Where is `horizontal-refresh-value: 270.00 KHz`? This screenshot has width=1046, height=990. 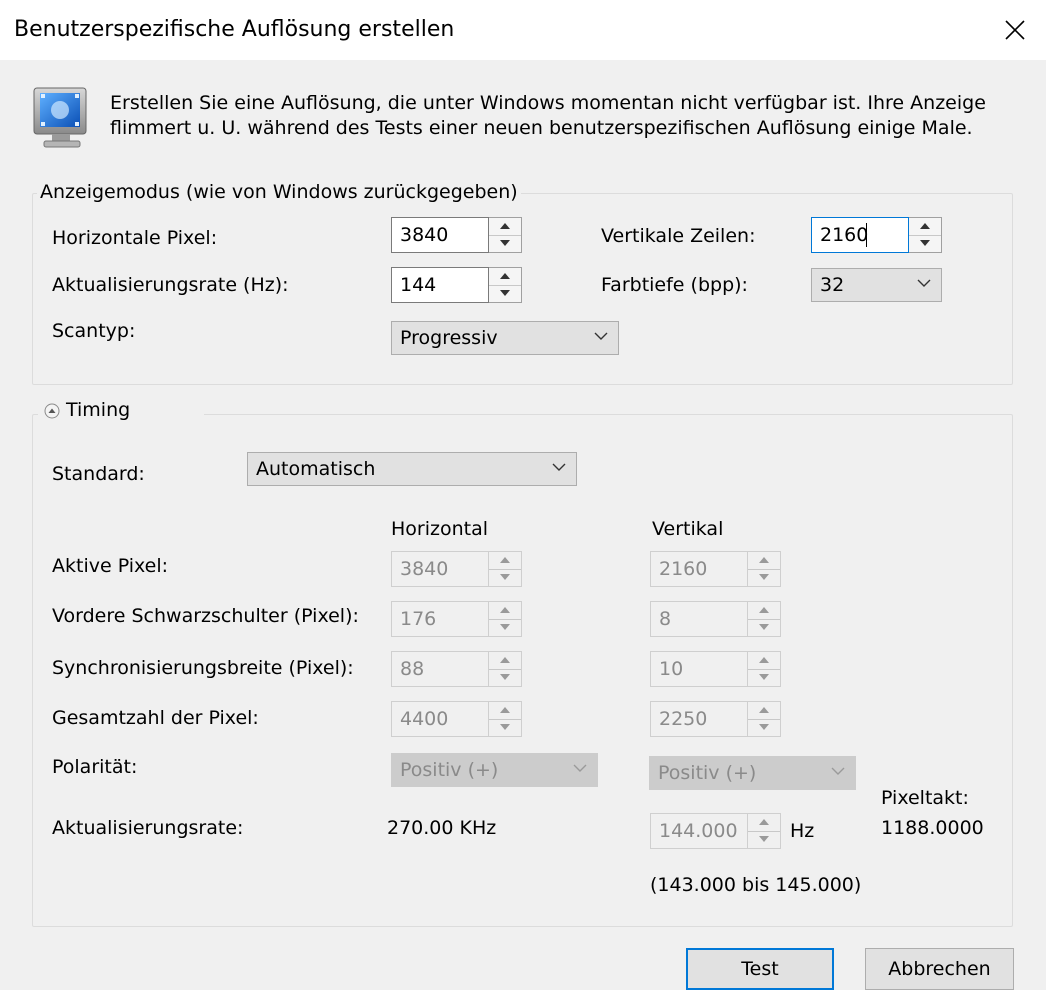 horizontal-refresh-value: 270.00 KHz is located at coordinates (442, 828).